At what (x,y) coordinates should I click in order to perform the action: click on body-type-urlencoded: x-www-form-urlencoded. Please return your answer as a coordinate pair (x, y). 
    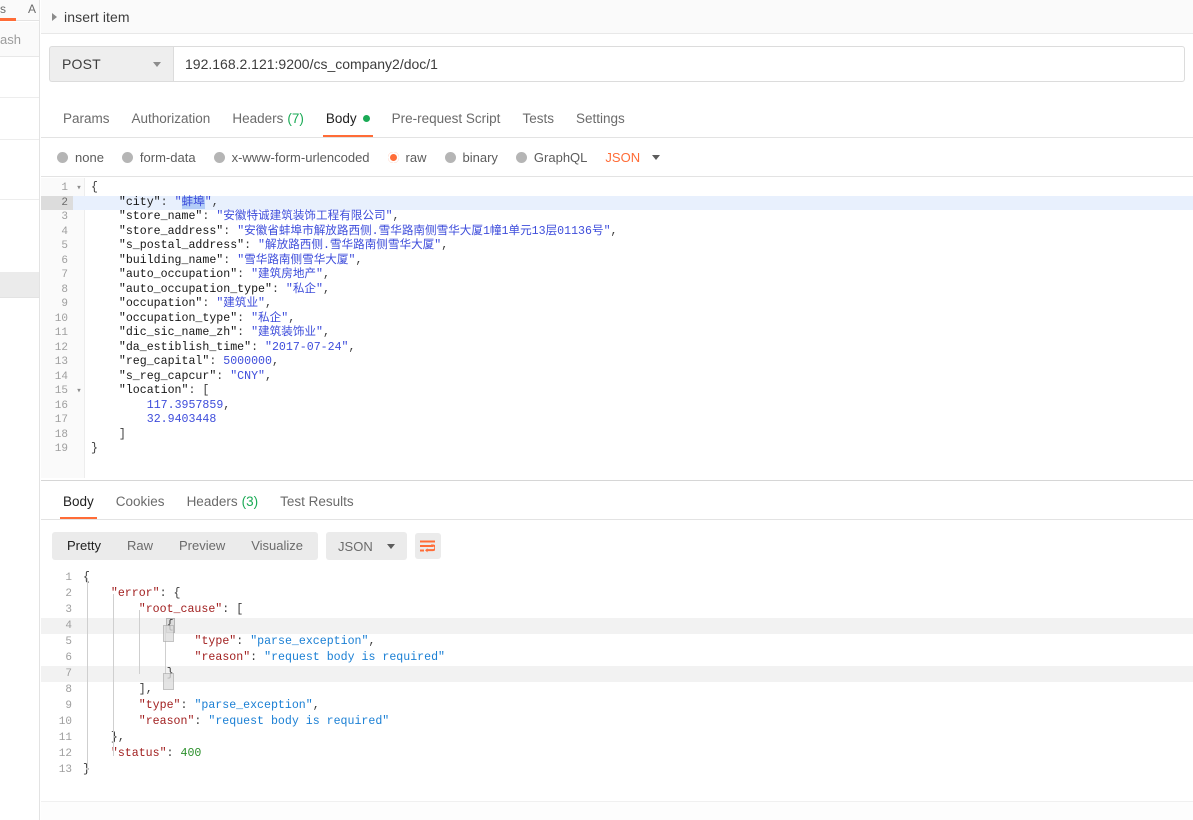
    Looking at the image, I should click on (291, 157).